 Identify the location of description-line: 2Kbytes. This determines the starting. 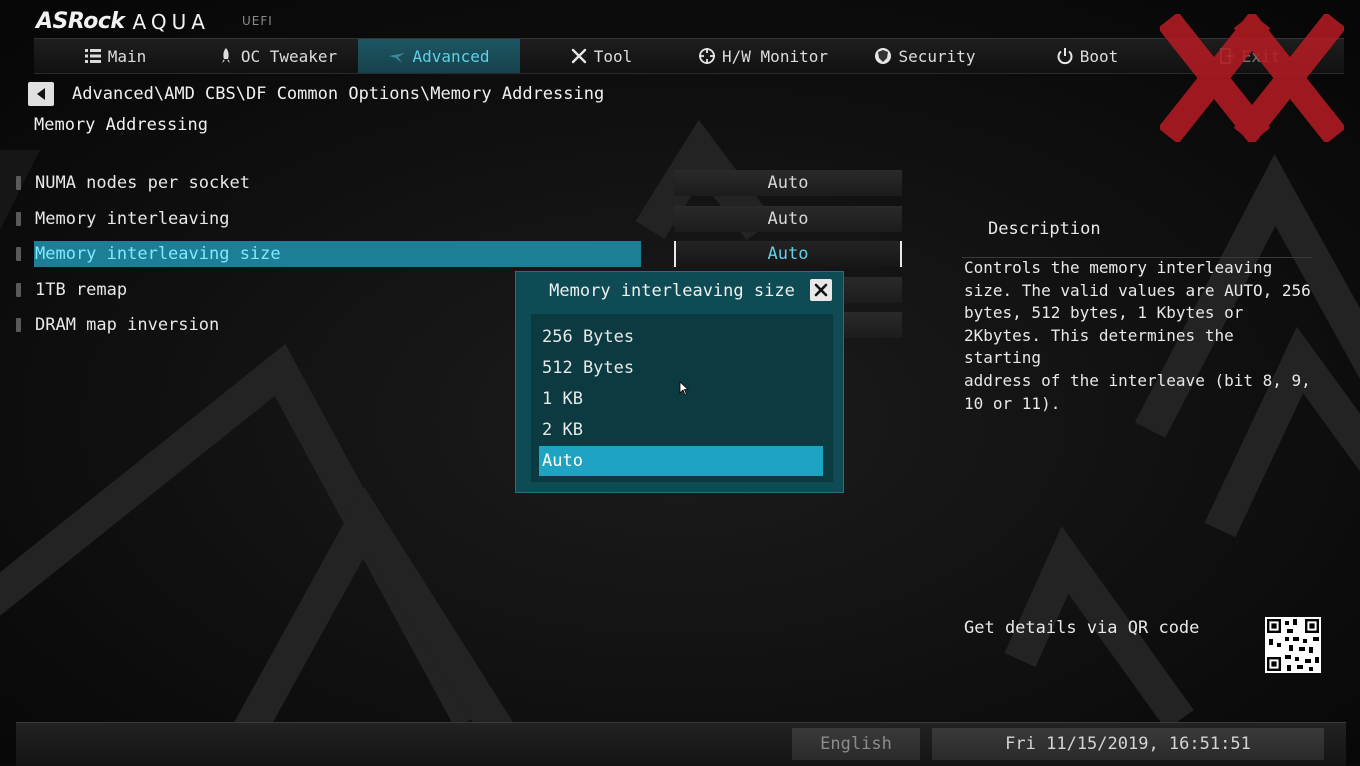
(1099, 346).